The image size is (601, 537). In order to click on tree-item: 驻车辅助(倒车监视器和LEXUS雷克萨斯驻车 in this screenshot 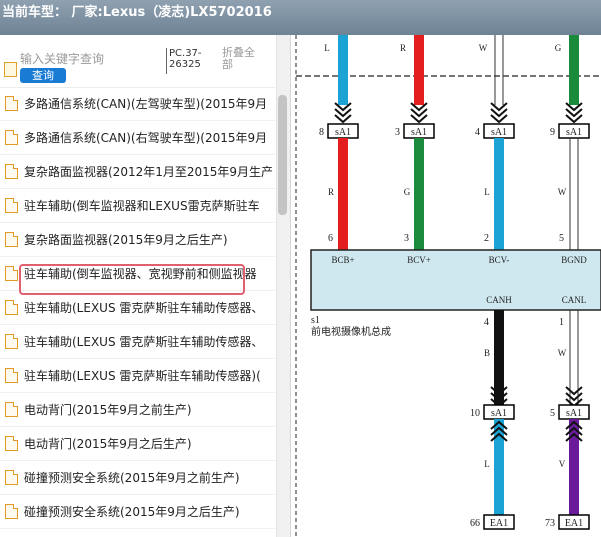, I will do `click(137, 206)`.